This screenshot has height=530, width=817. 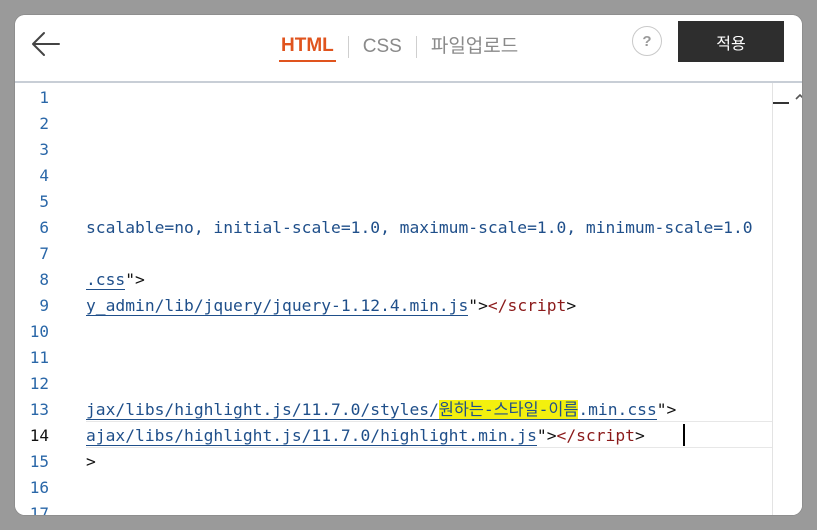 What do you see at coordinates (39, 409) in the screenshot?
I see `line-number: 13` at bounding box center [39, 409].